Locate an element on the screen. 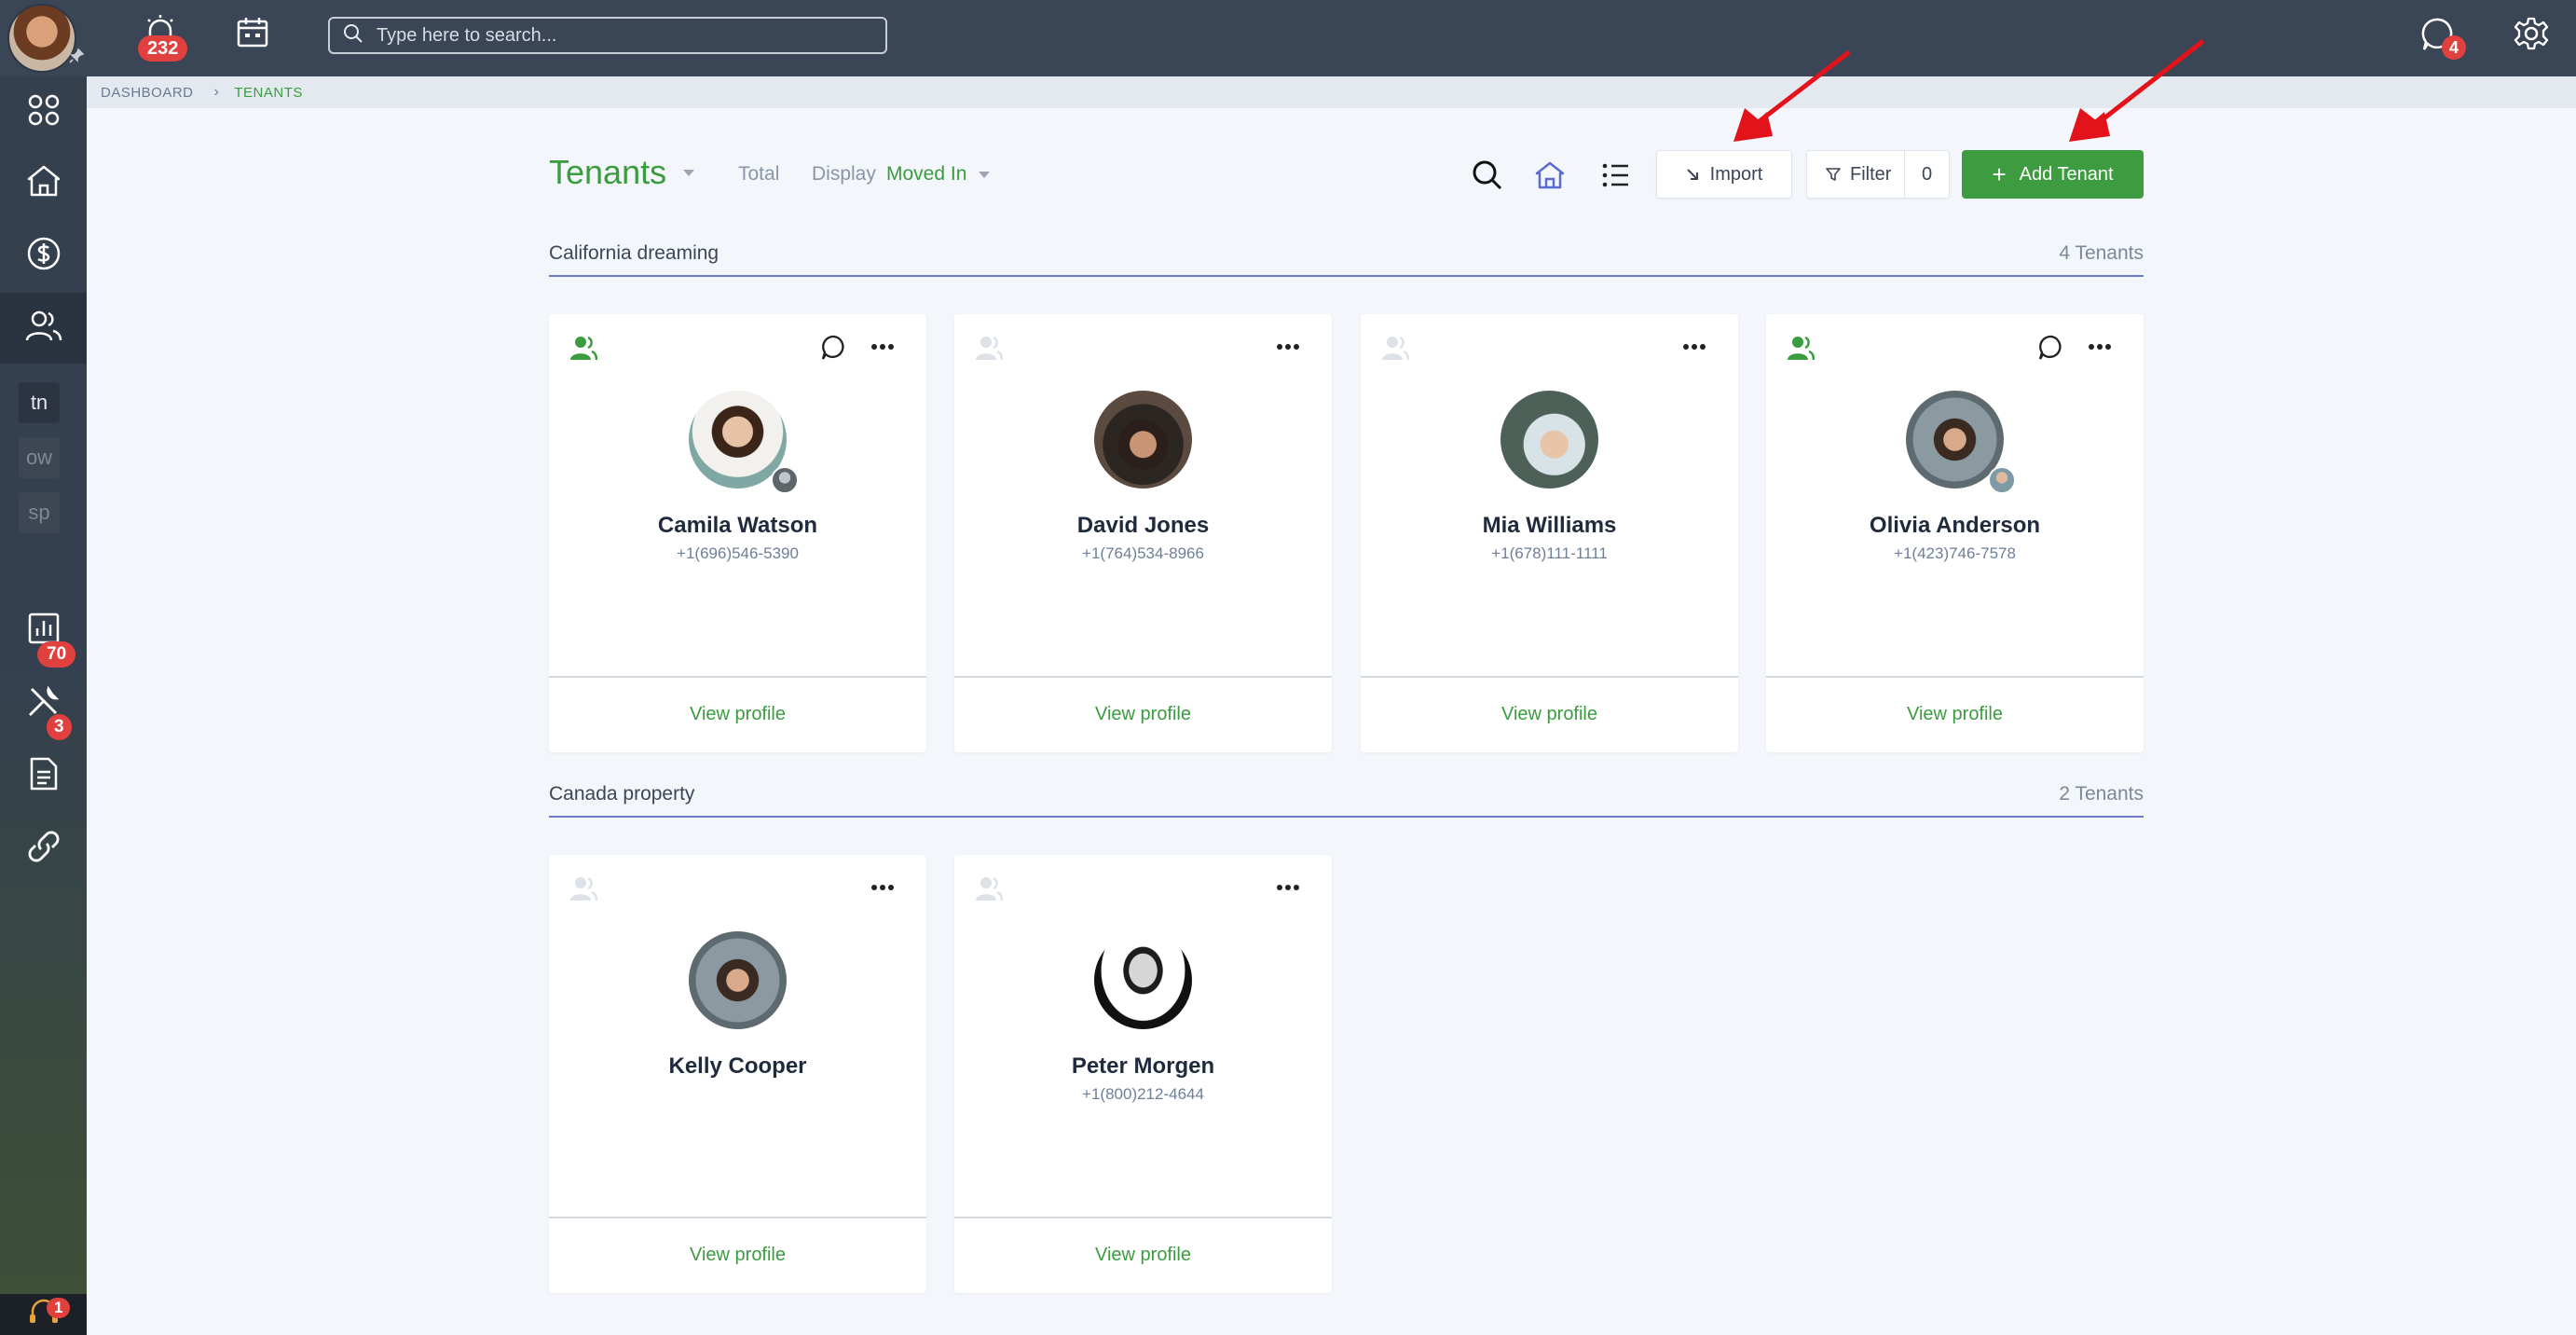  tenant-phone: +1(696)546-5390 is located at coordinates (738, 553).